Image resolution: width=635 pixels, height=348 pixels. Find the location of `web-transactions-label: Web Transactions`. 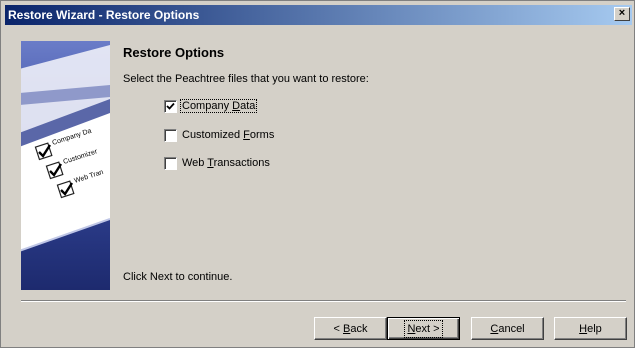

web-transactions-label: Web Transactions is located at coordinates (226, 163).